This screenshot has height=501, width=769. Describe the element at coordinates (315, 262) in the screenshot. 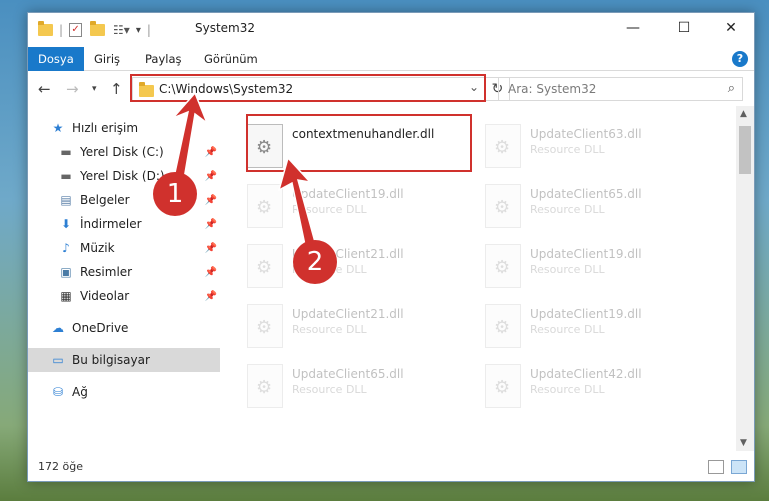

I see `callout-step-2: 2` at that location.